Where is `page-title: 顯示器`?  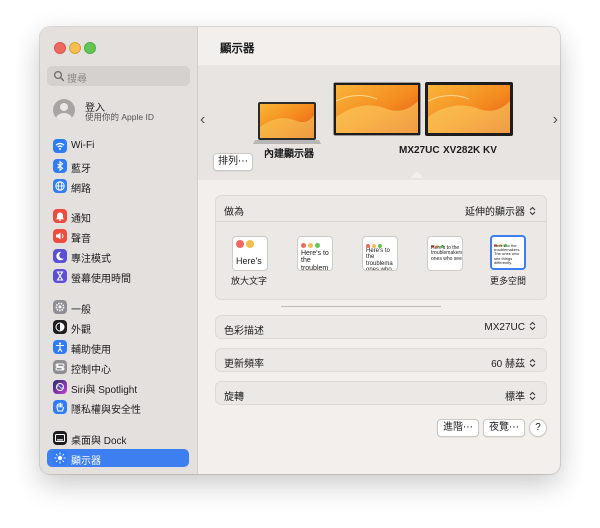 page-title: 顯示器 is located at coordinates (237, 49).